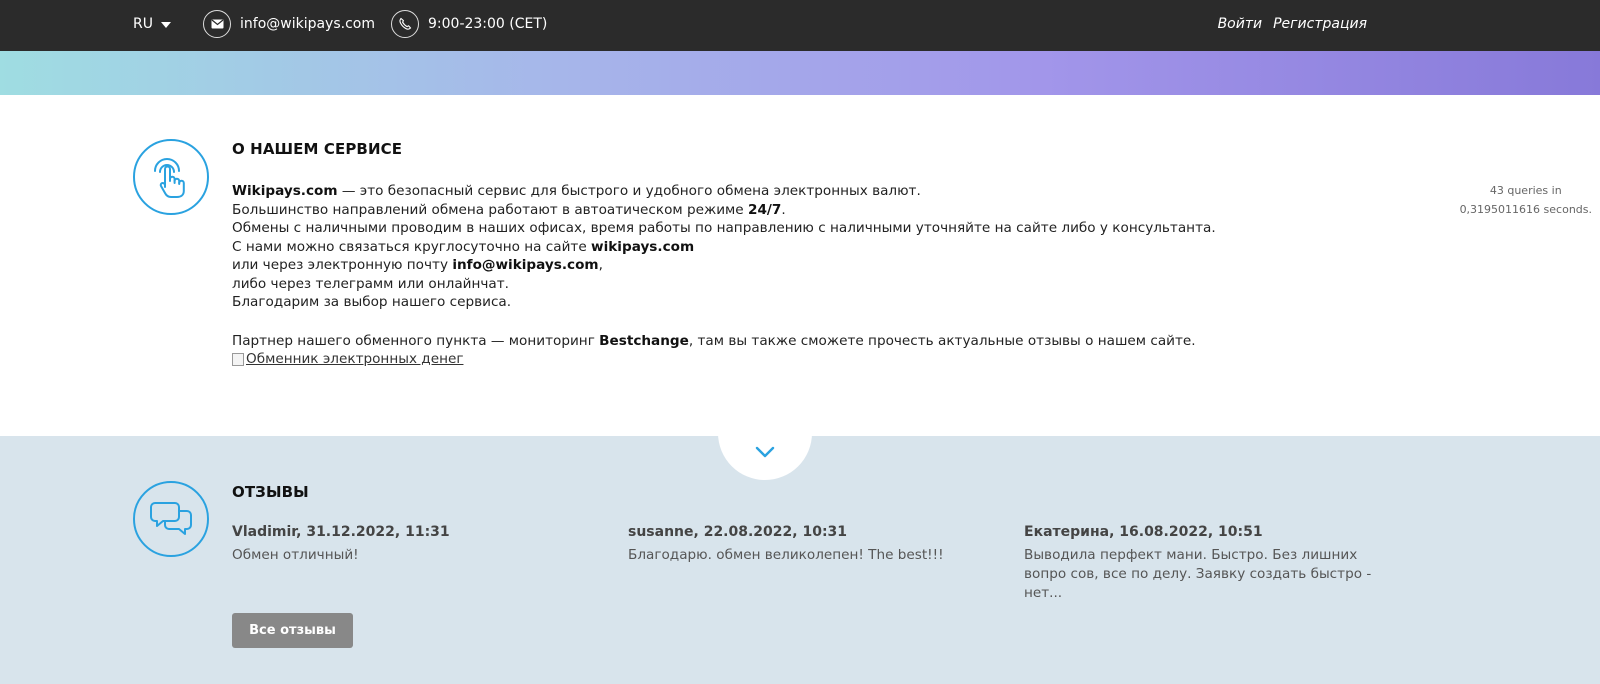 The width and height of the screenshot is (1600, 684). I want to click on phone-icon, so click(405, 24).